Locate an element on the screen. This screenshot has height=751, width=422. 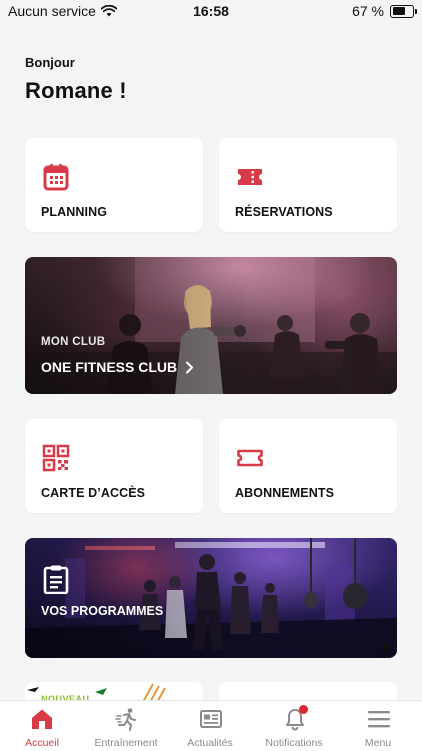
tab-menu: Menu is located at coordinates (378, 726).